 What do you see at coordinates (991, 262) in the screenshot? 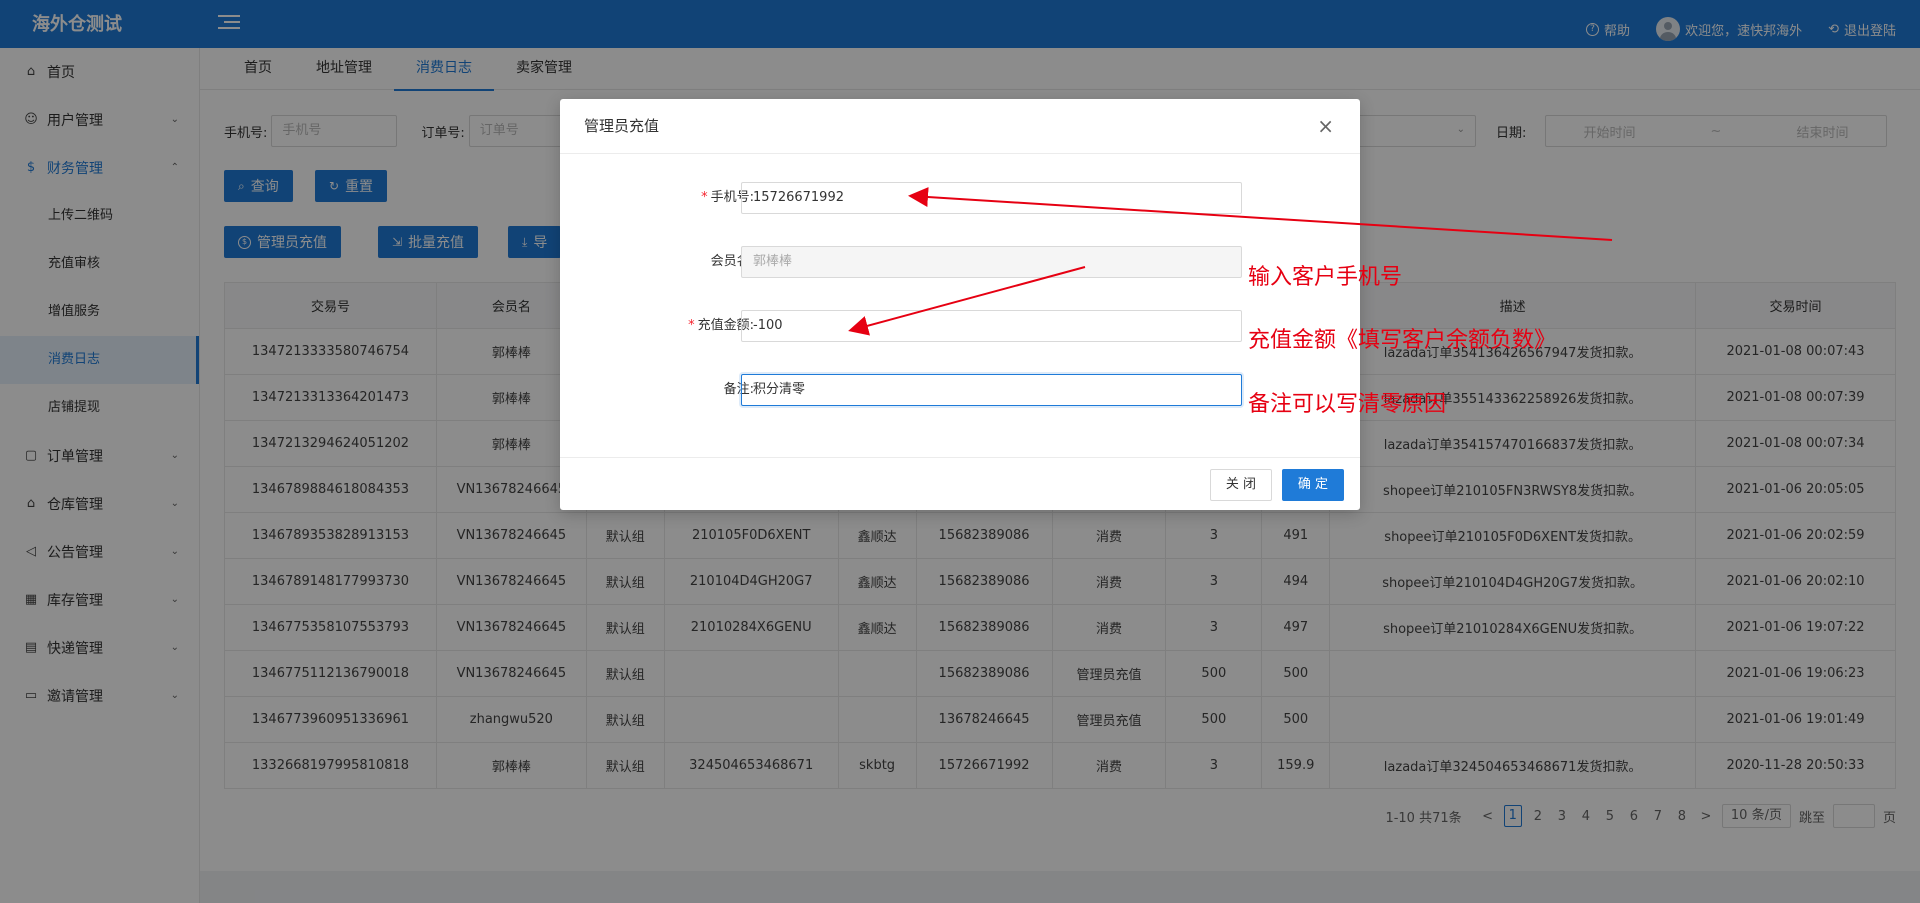
I see `member-name-input: 郭棒棒` at bounding box center [991, 262].